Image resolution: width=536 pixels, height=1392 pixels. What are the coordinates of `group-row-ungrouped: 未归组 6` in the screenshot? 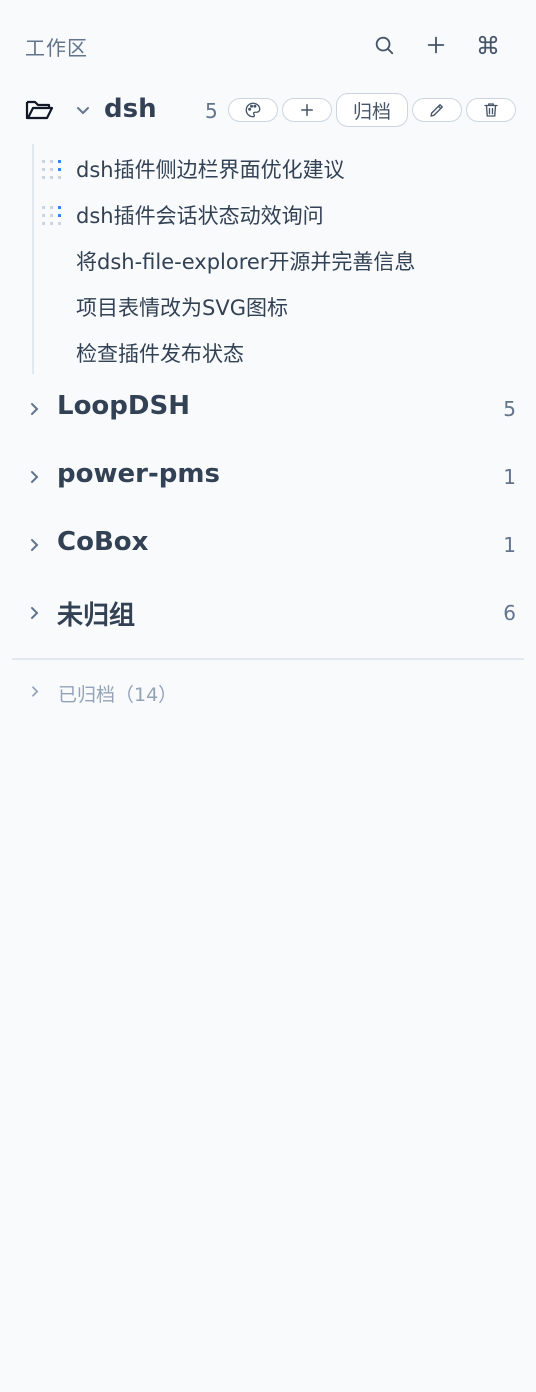 It's located at (268, 613).